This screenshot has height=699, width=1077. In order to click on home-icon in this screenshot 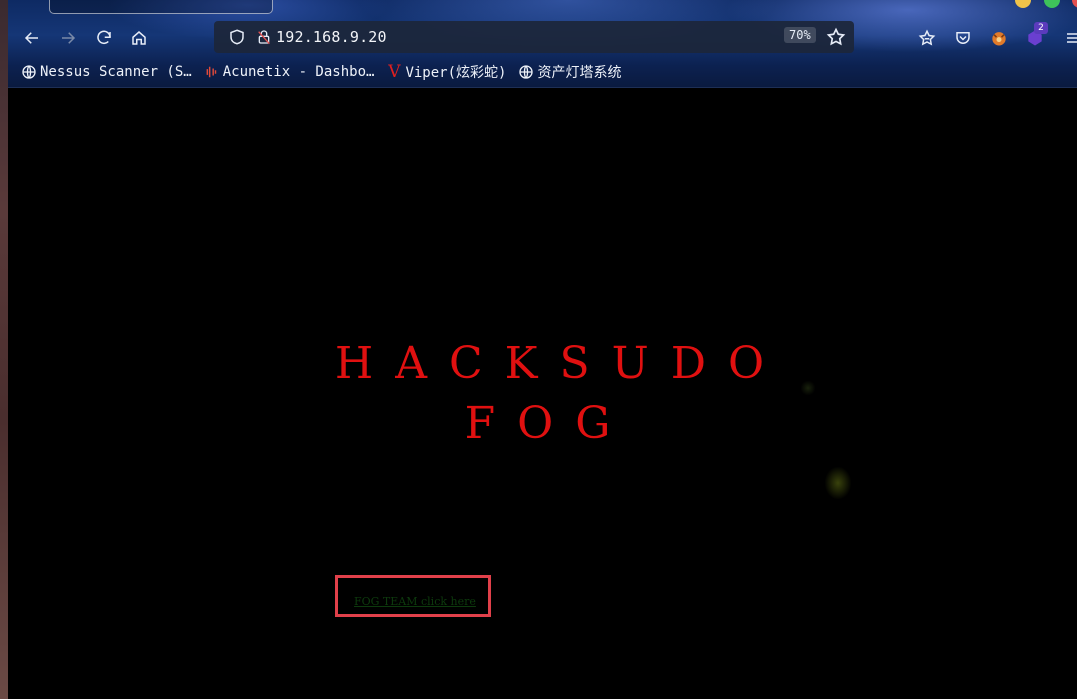, I will do `click(139, 38)`.